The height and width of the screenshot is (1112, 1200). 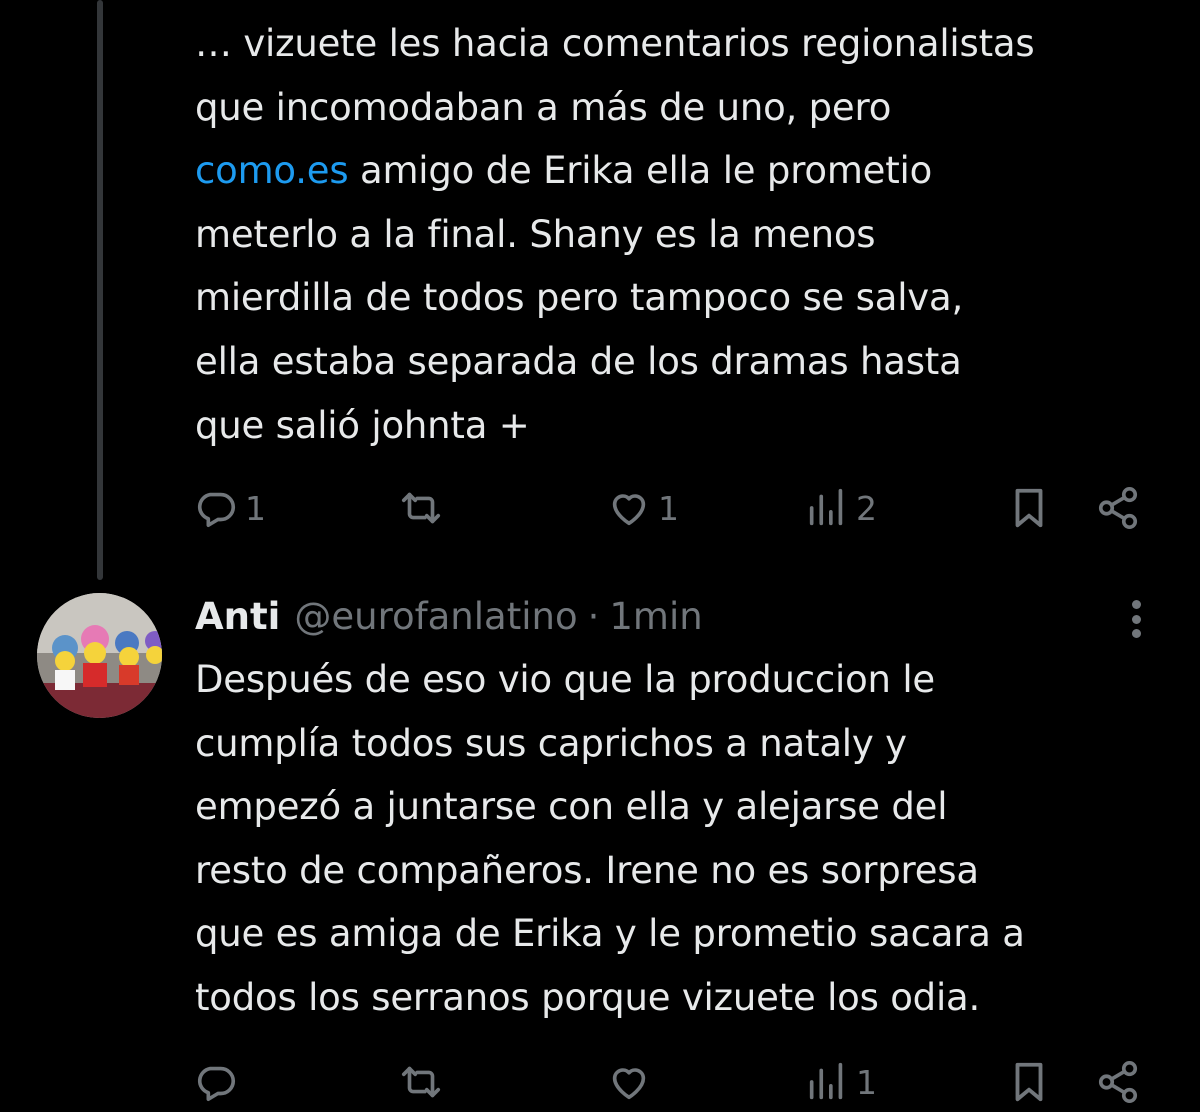 I want to click on tweet-1-line: que salió johnta +, so click(x=362, y=425).